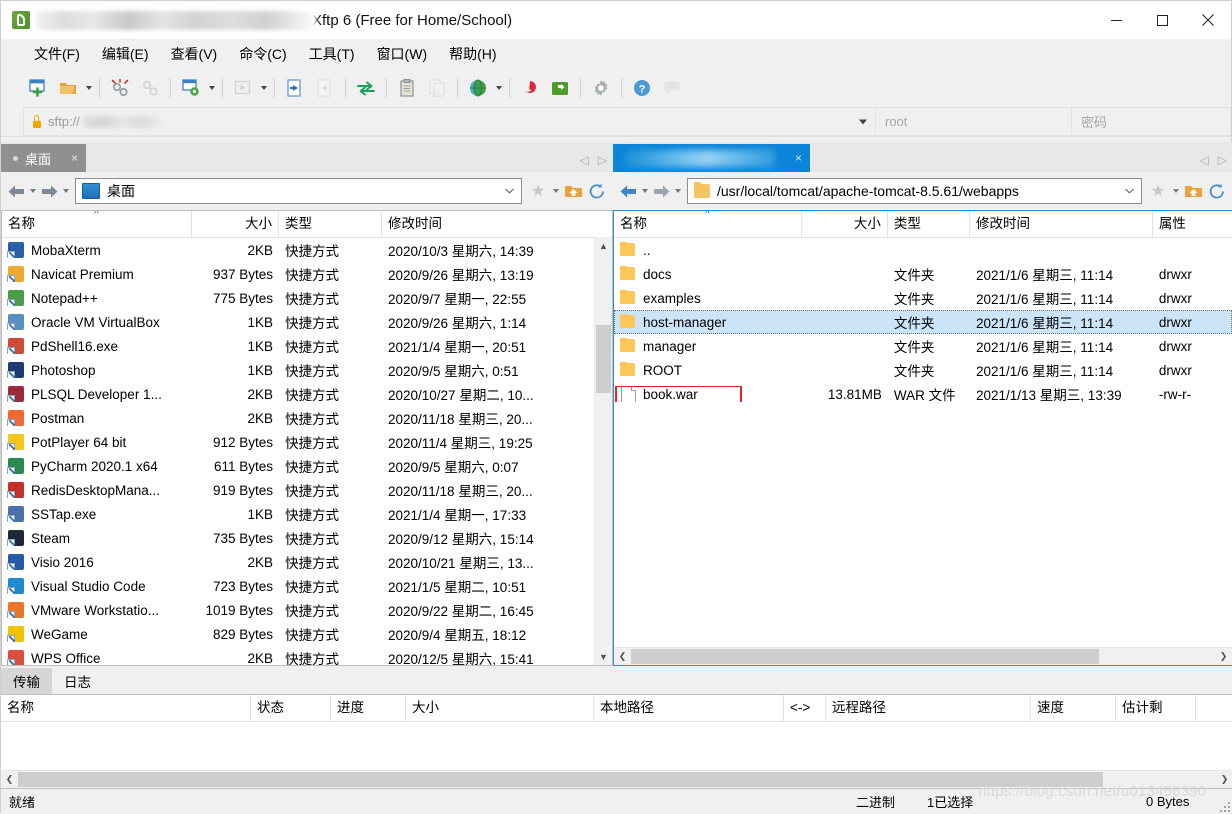 Image resolution: width=1232 pixels, height=814 pixels. What do you see at coordinates (9, 779) in the screenshot?
I see `scroll-left-icon: ❮` at bounding box center [9, 779].